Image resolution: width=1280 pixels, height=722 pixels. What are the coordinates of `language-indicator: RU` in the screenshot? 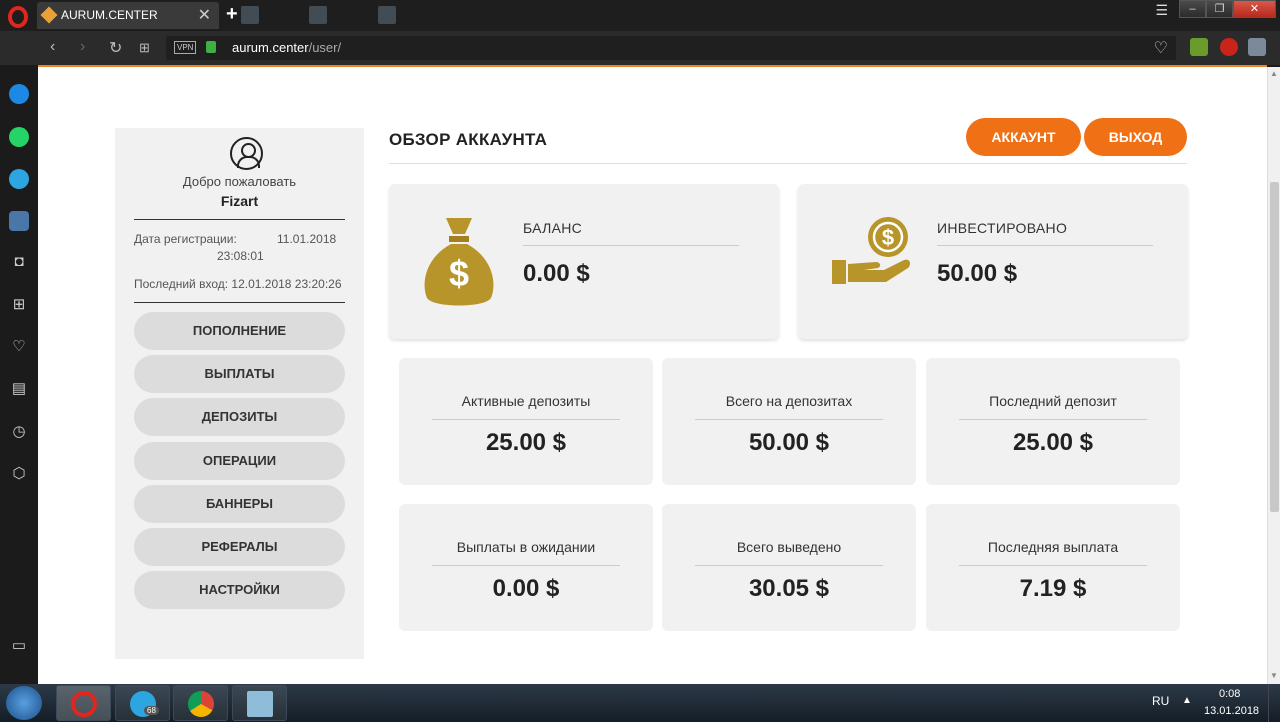 It's located at (1160, 701).